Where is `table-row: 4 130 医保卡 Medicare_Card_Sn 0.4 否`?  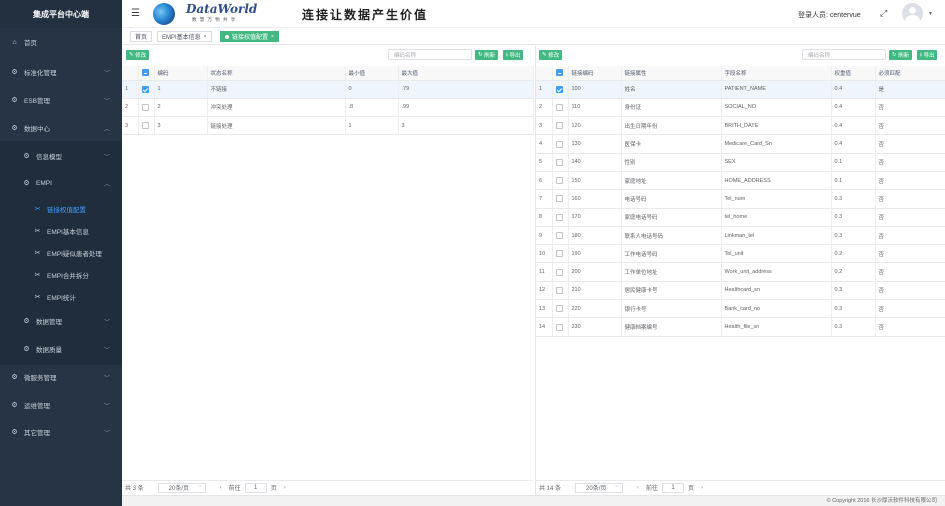 table-row: 4 130 医保卡 Medicare_Card_Sn 0.4 否 is located at coordinates (740, 144).